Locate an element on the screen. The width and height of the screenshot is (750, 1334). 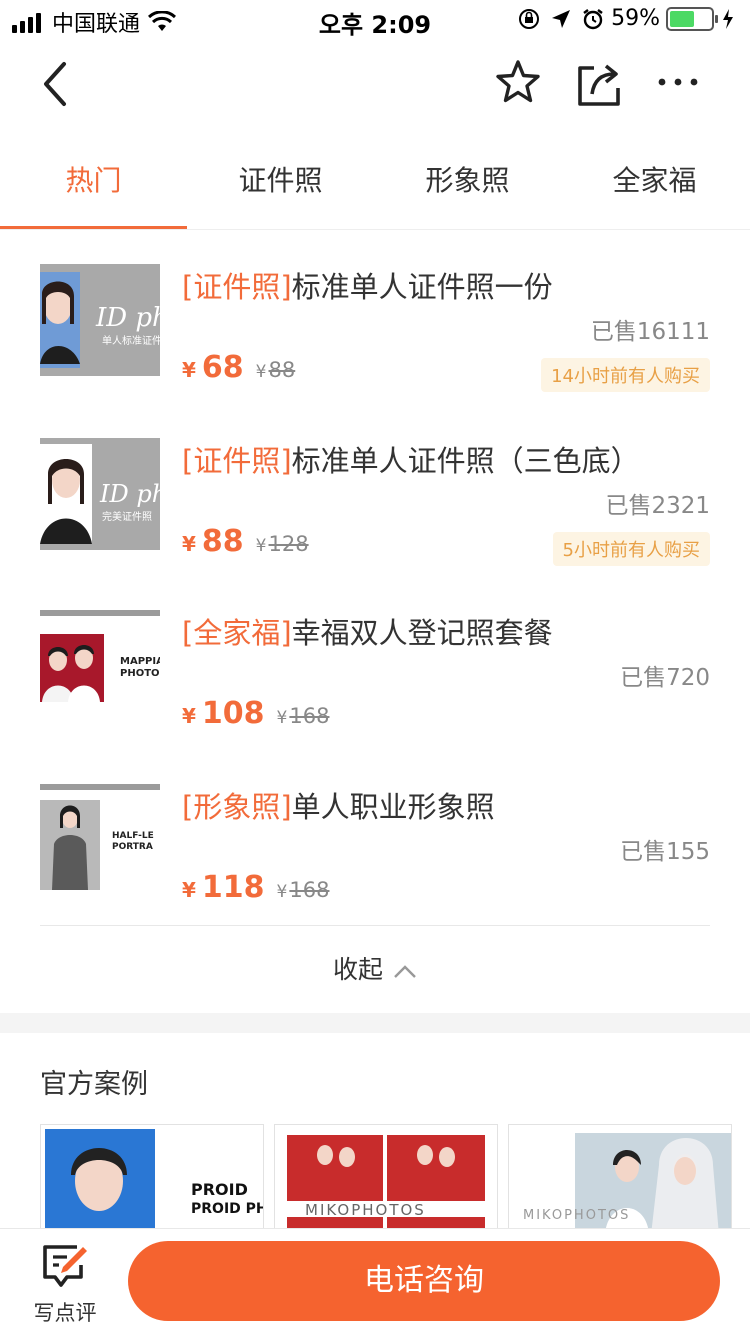
list-divider is located at coordinates (375, 925).